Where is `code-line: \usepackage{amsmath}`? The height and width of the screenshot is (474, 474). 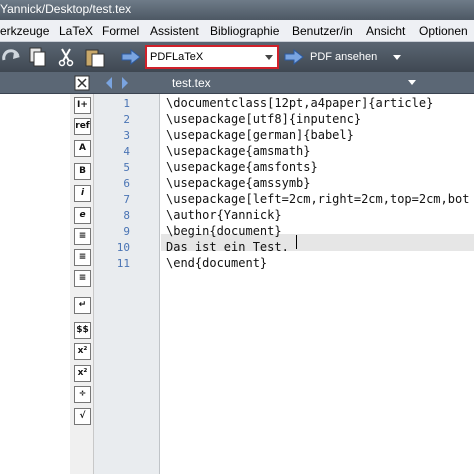 code-line: \usepackage{amsmath} is located at coordinates (238, 151).